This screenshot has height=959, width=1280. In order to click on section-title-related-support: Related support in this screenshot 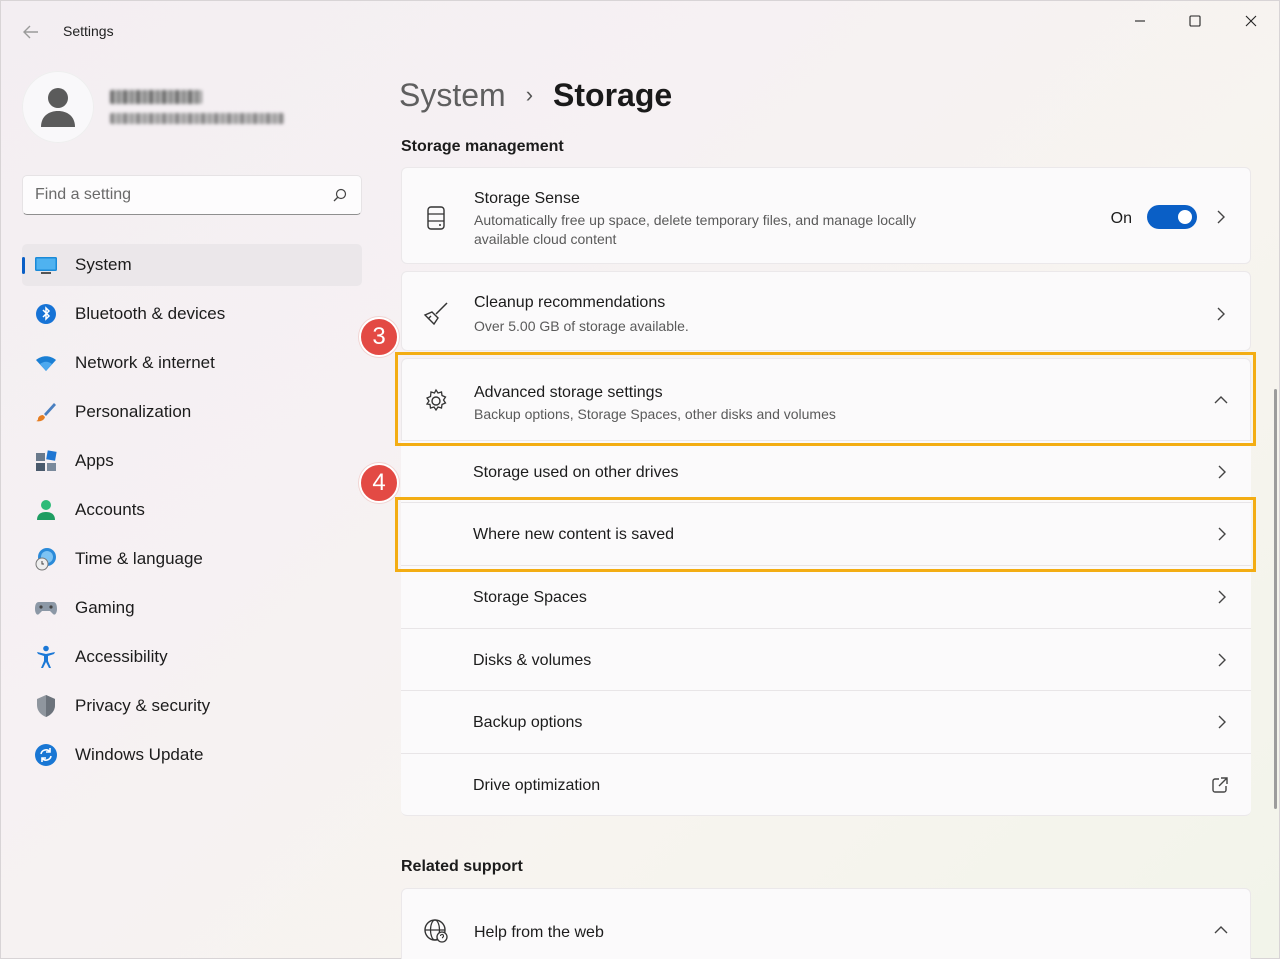, I will do `click(462, 866)`.